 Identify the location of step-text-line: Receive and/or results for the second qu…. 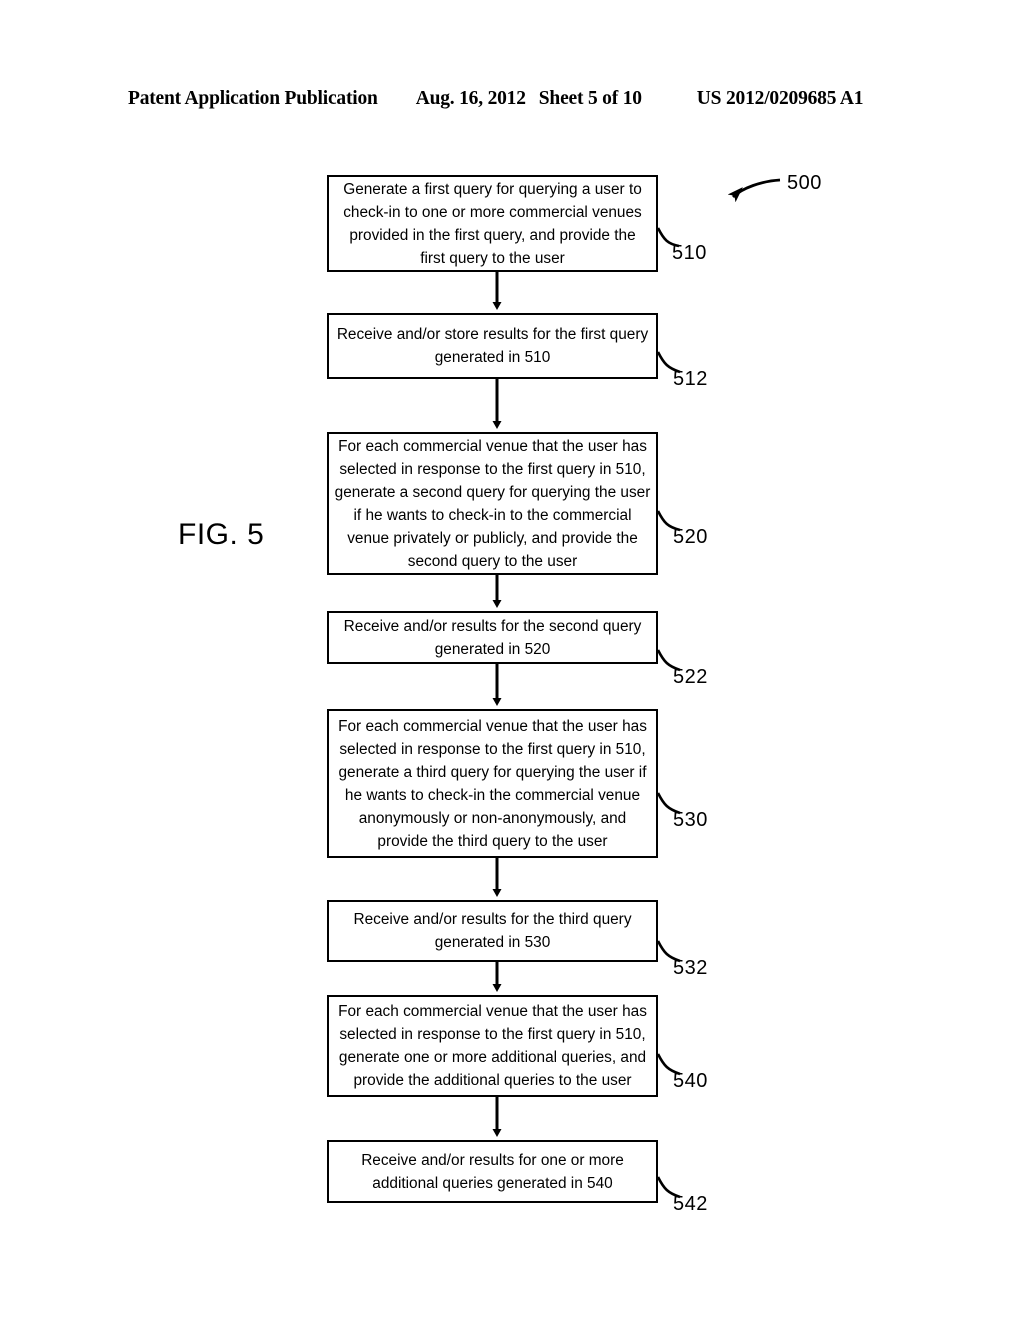
(492, 626).